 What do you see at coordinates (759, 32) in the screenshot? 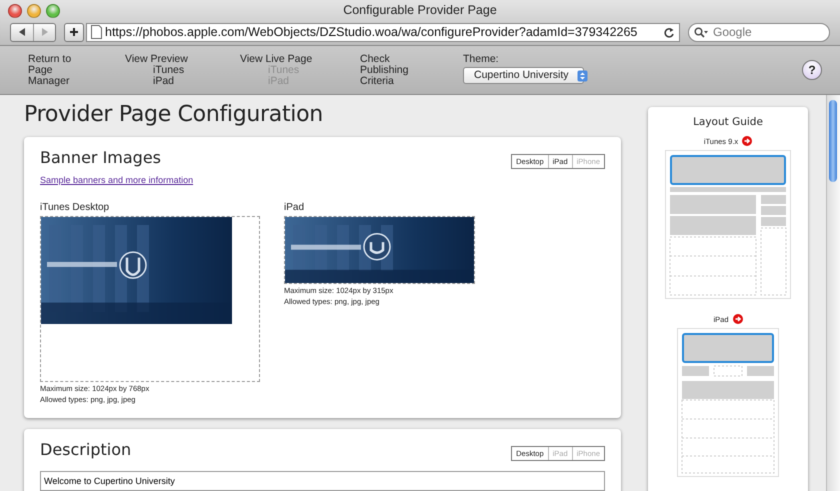
I see `search-field: Google` at bounding box center [759, 32].